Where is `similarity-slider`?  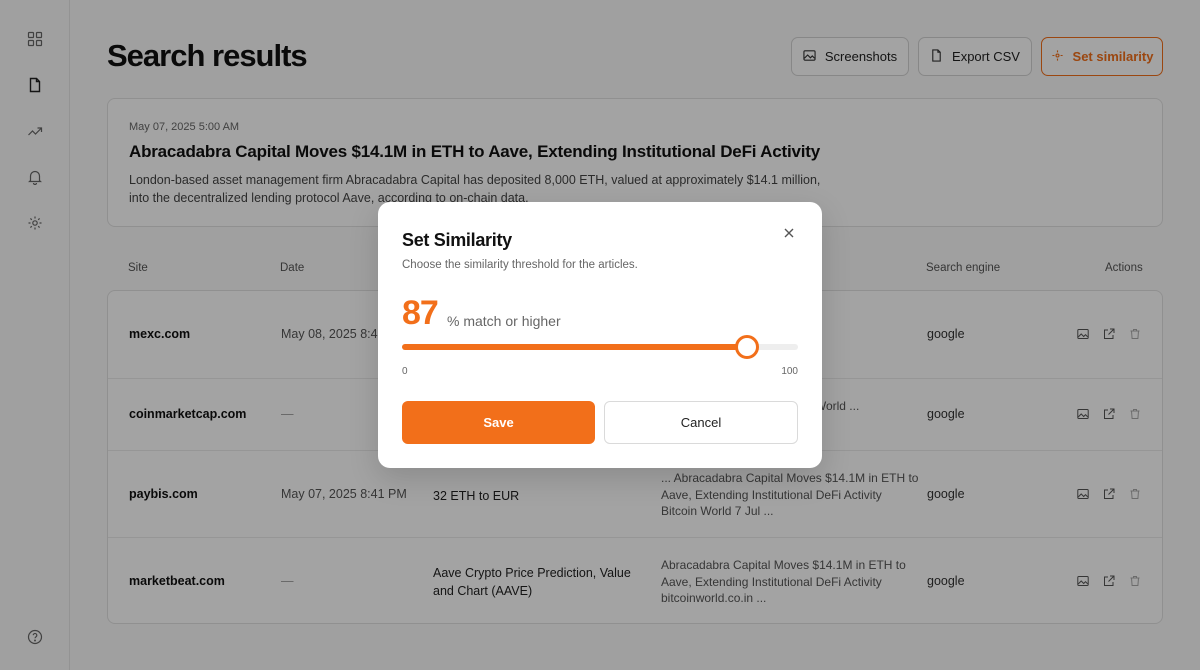
similarity-slider is located at coordinates (600, 347).